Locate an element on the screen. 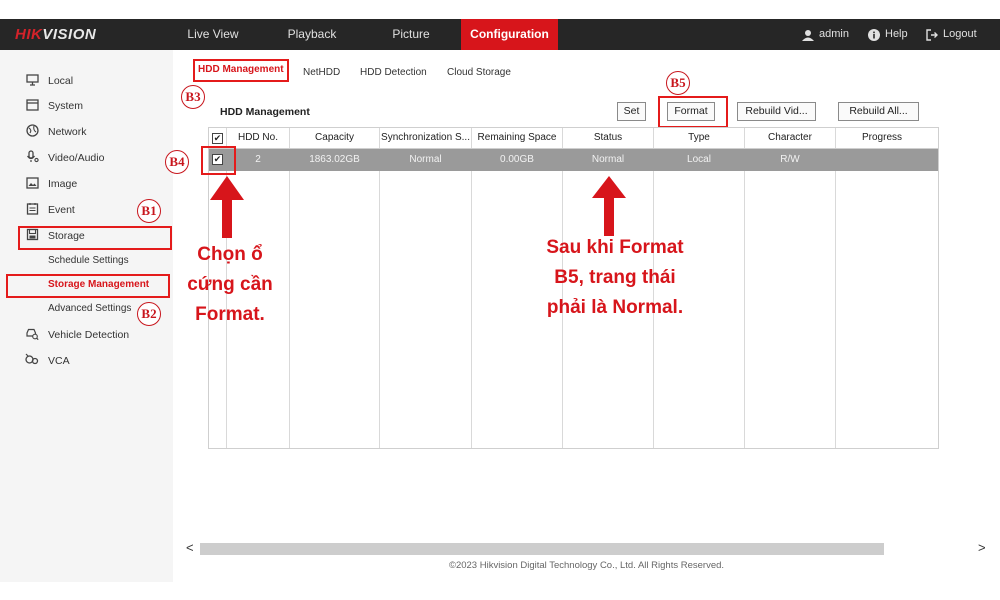  header-remaining-space: Remaining Space is located at coordinates (517, 137).